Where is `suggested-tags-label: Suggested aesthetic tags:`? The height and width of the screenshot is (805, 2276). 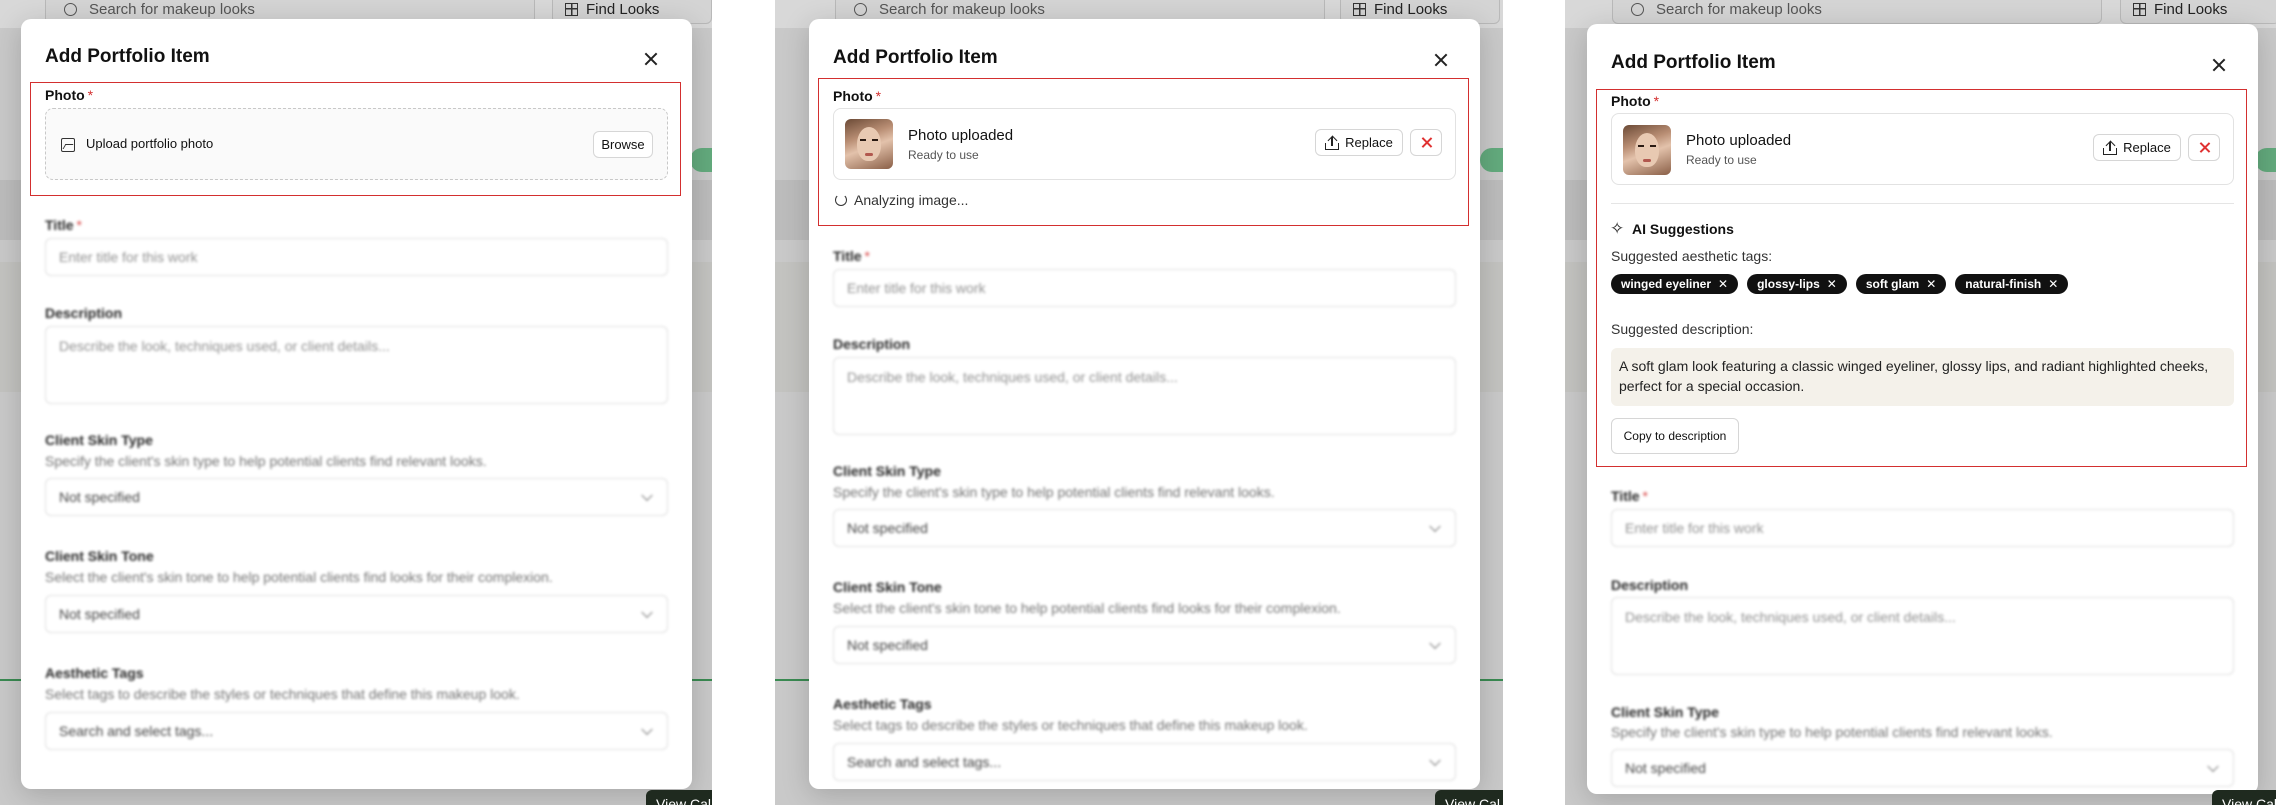
suggested-tags-label: Suggested aesthetic tags: is located at coordinates (1692, 256).